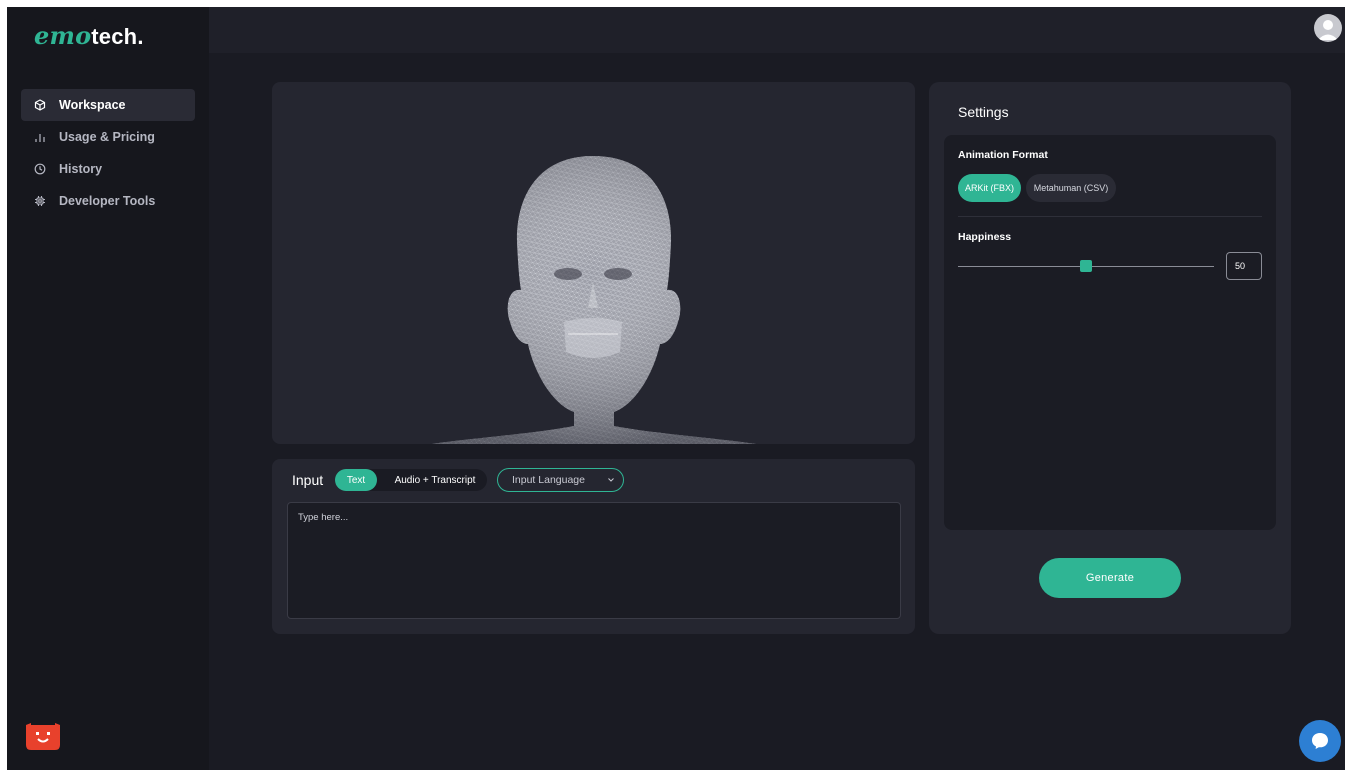 The height and width of the screenshot is (770, 1352). Describe the element at coordinates (989, 188) in the screenshot. I see `format-arkit-button: ARKit (FBX)` at that location.